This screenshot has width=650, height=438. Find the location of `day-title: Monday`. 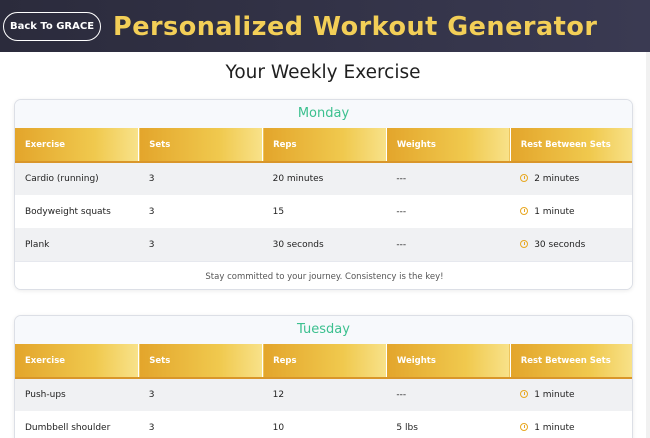

day-title: Monday is located at coordinates (323, 114).